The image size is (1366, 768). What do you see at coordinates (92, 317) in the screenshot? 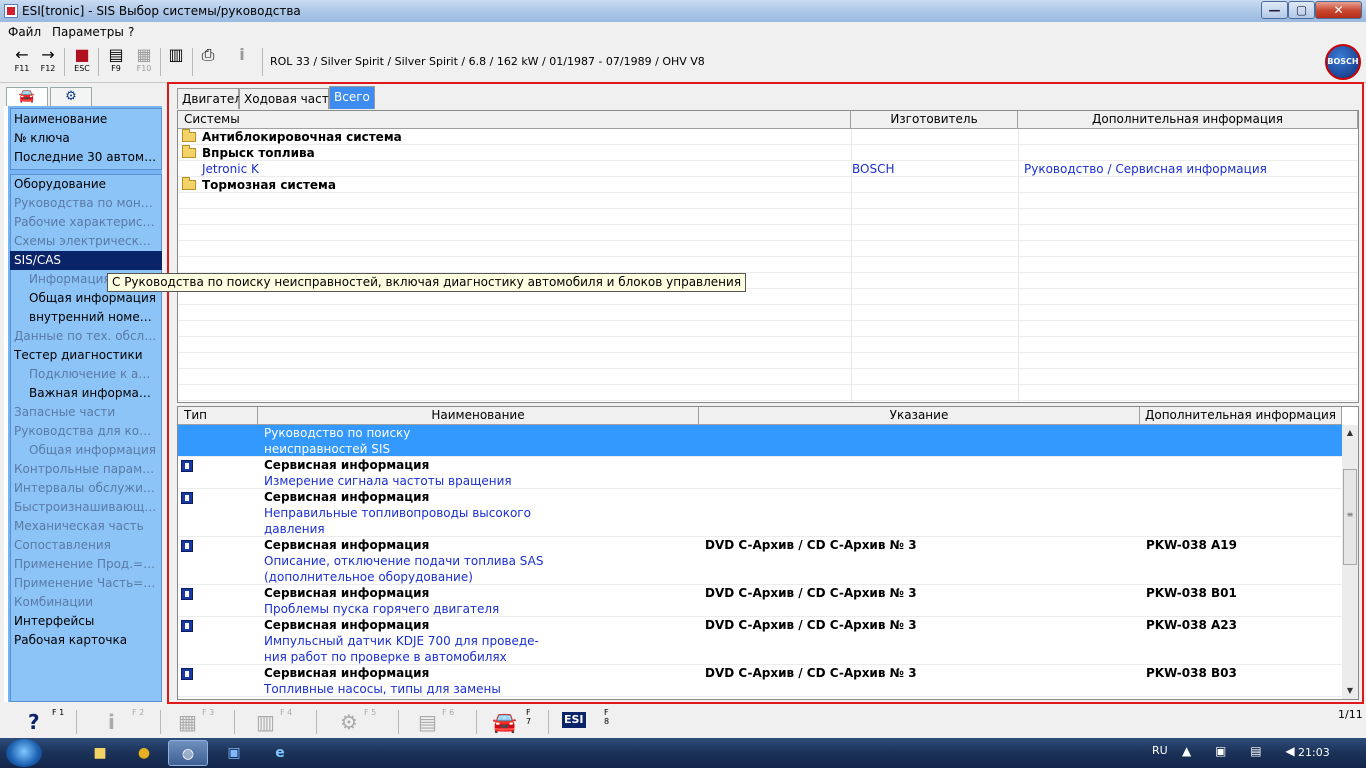
I see `nav-item-module-7: внутренний номер изготовителя` at bounding box center [92, 317].